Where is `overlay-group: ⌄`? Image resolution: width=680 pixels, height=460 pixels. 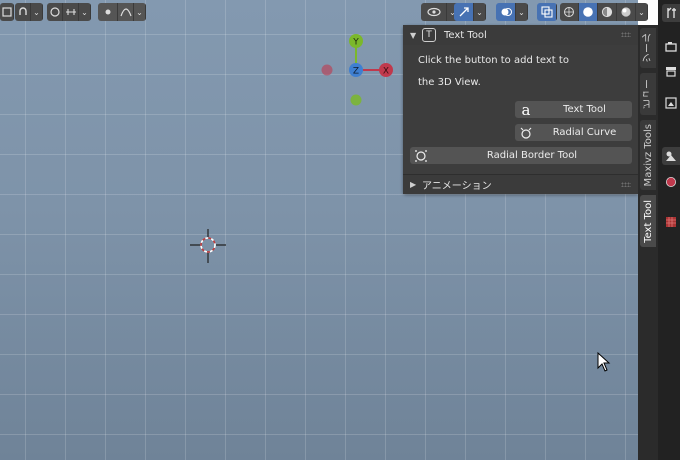 overlay-group: ⌄ is located at coordinates (512, 12).